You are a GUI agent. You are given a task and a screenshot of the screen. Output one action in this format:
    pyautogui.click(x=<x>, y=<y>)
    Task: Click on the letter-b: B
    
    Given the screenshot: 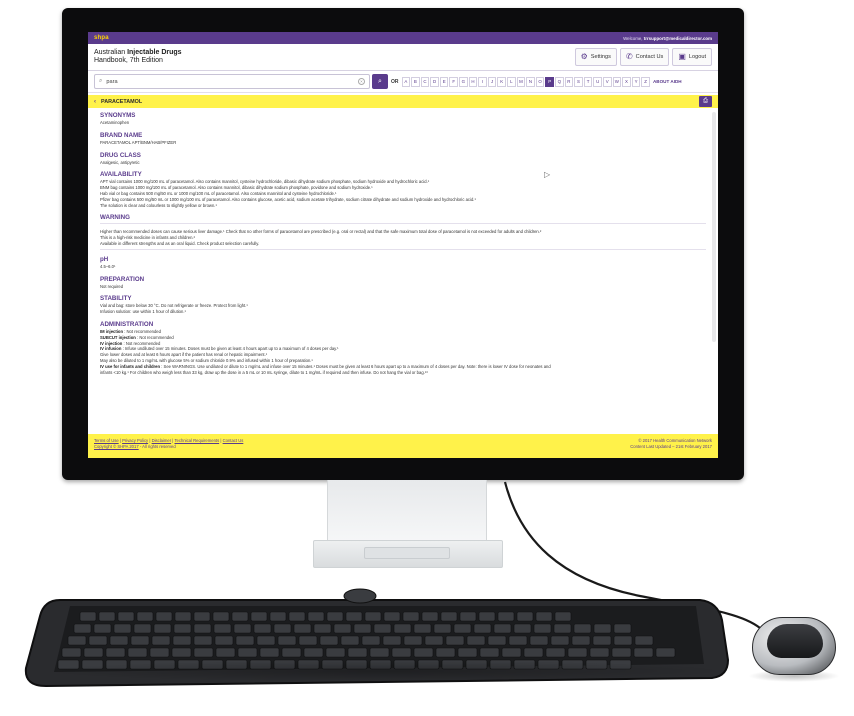 What is the action you would take?
    pyautogui.click(x=415, y=81)
    